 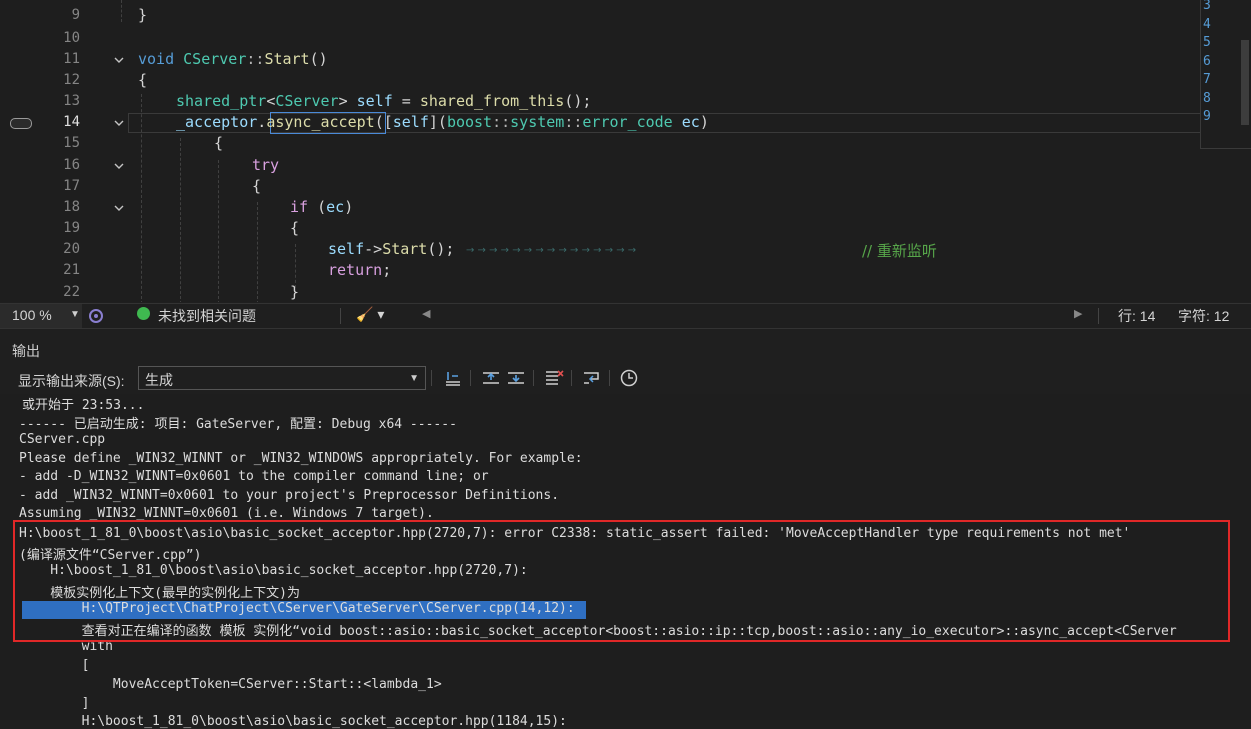 I want to click on word-wrap-icon, so click(x=592, y=378).